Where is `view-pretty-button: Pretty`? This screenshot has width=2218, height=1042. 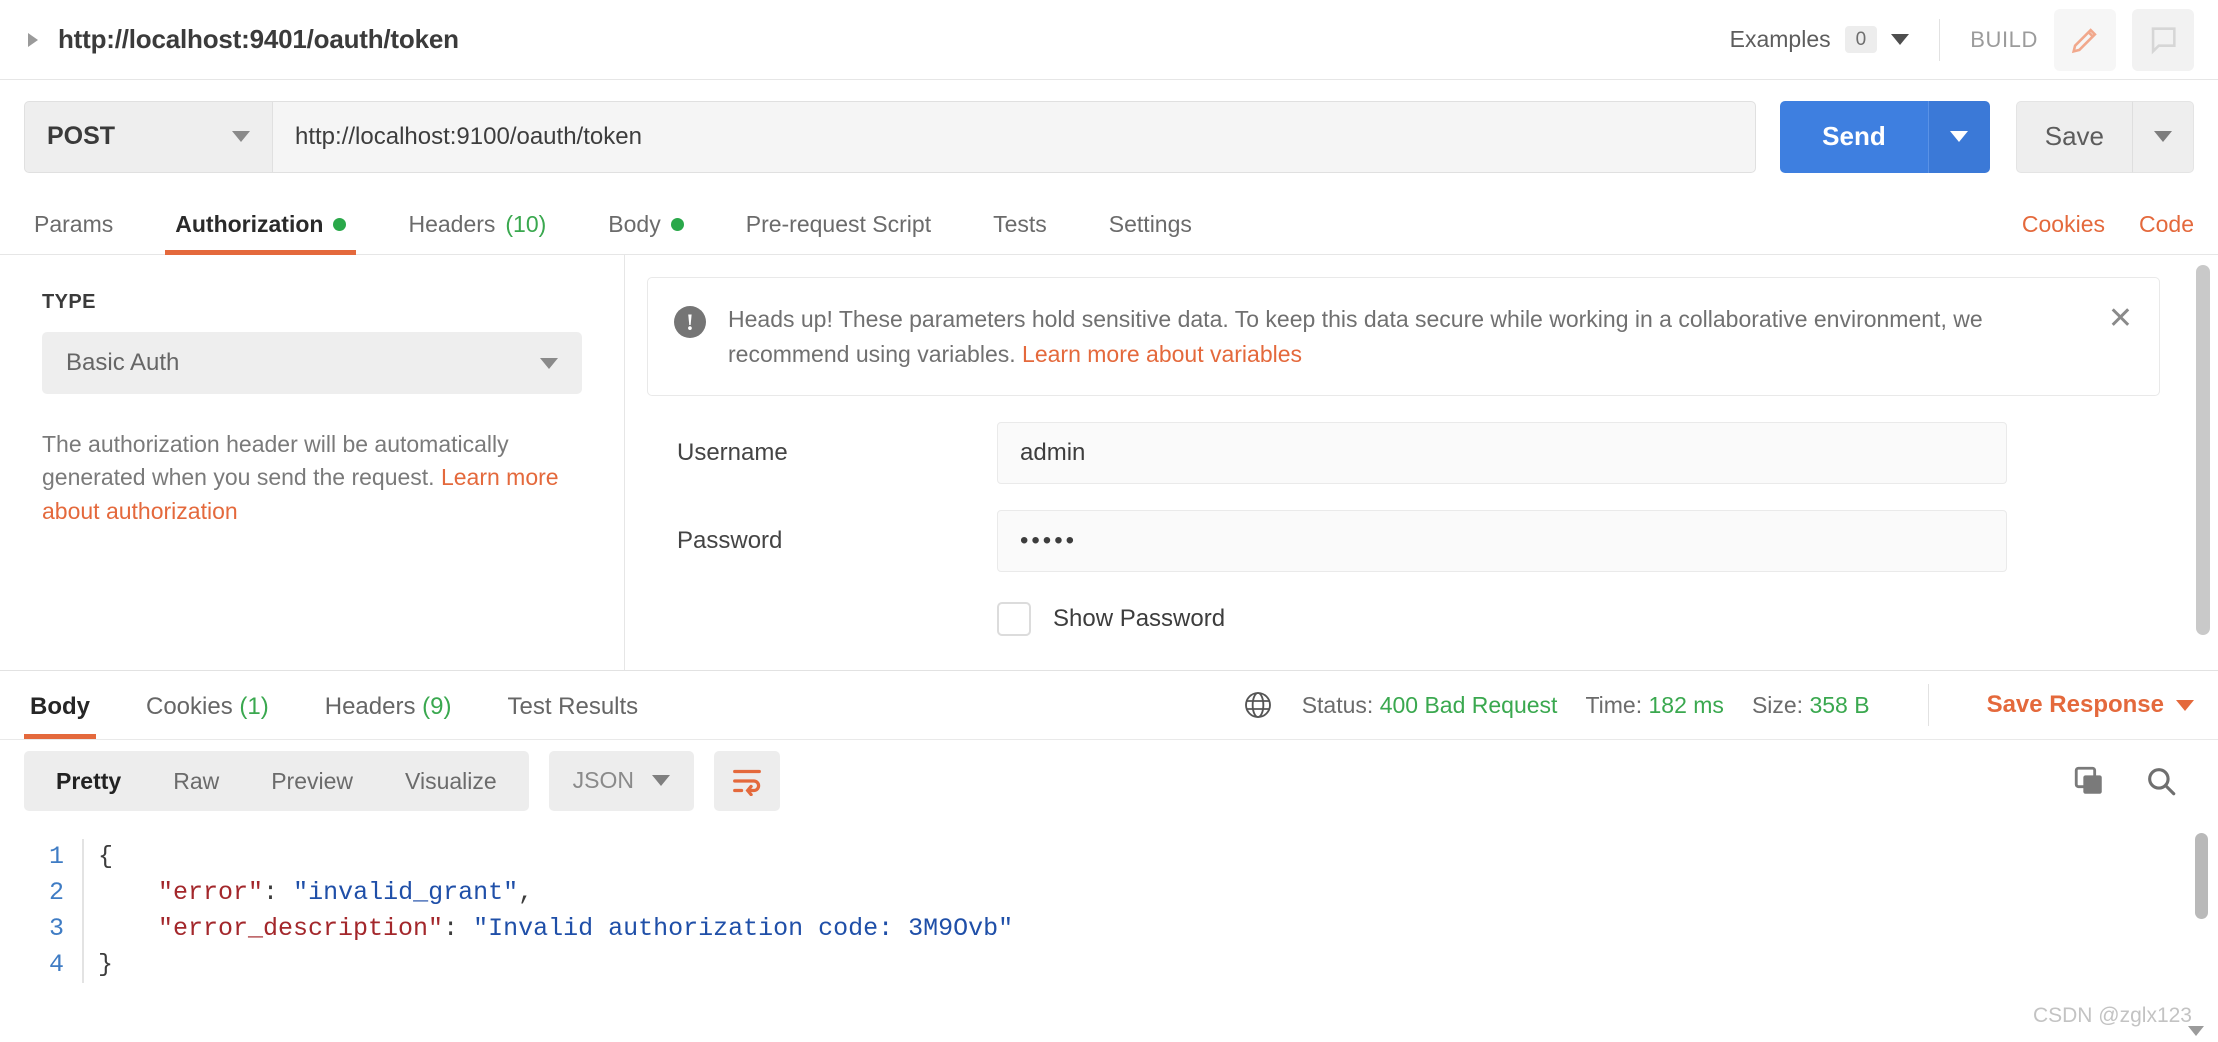
view-pretty-button: Pretty is located at coordinates (88, 781).